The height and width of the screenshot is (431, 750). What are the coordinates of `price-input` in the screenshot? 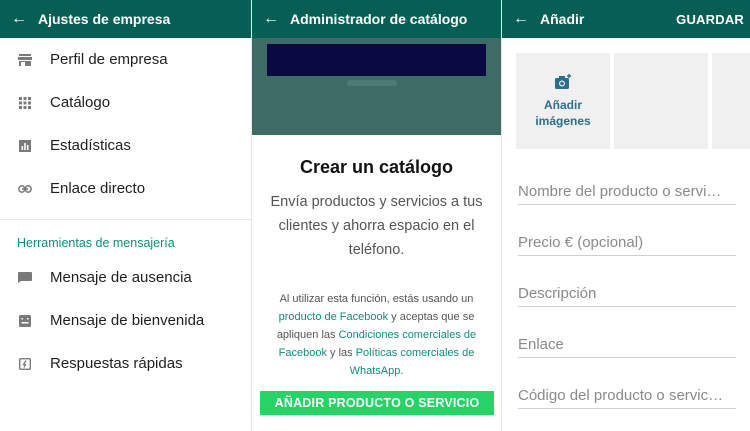 It's located at (627, 242).